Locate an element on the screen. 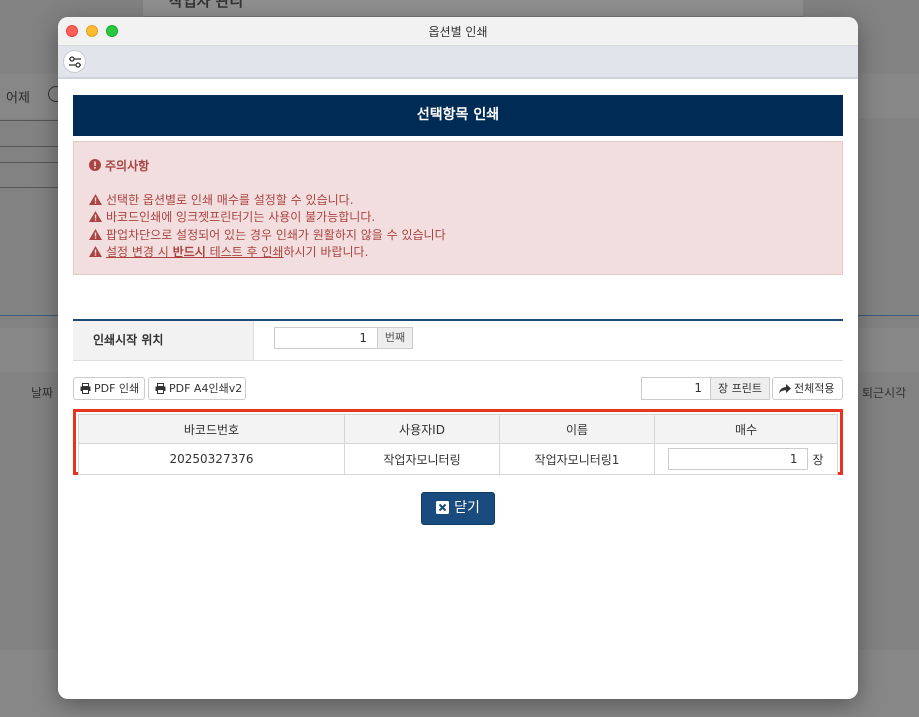 The height and width of the screenshot is (717, 919). notice-line: 바코드인쇄에 잉크젯프린터기는 사용이 불가능합니다. is located at coordinates (232, 216).